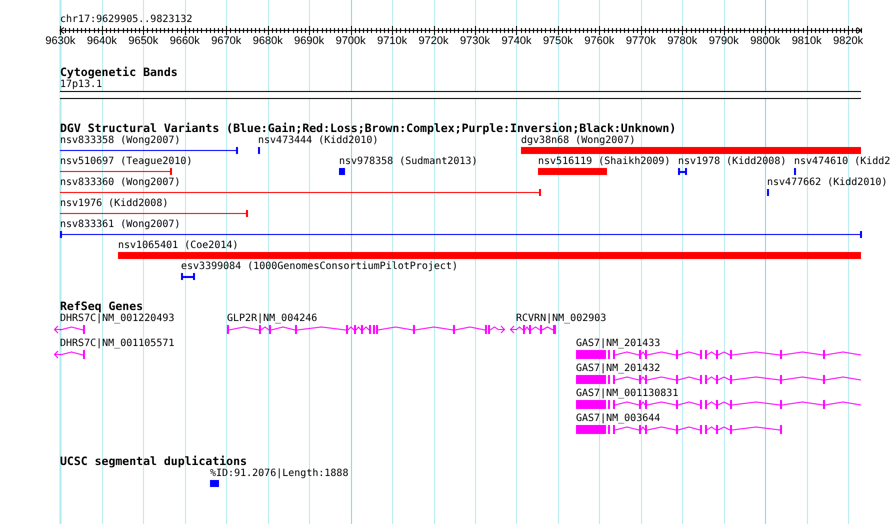  What do you see at coordinates (143, 41) in the screenshot?
I see `tick-label: 9650k` at bounding box center [143, 41].